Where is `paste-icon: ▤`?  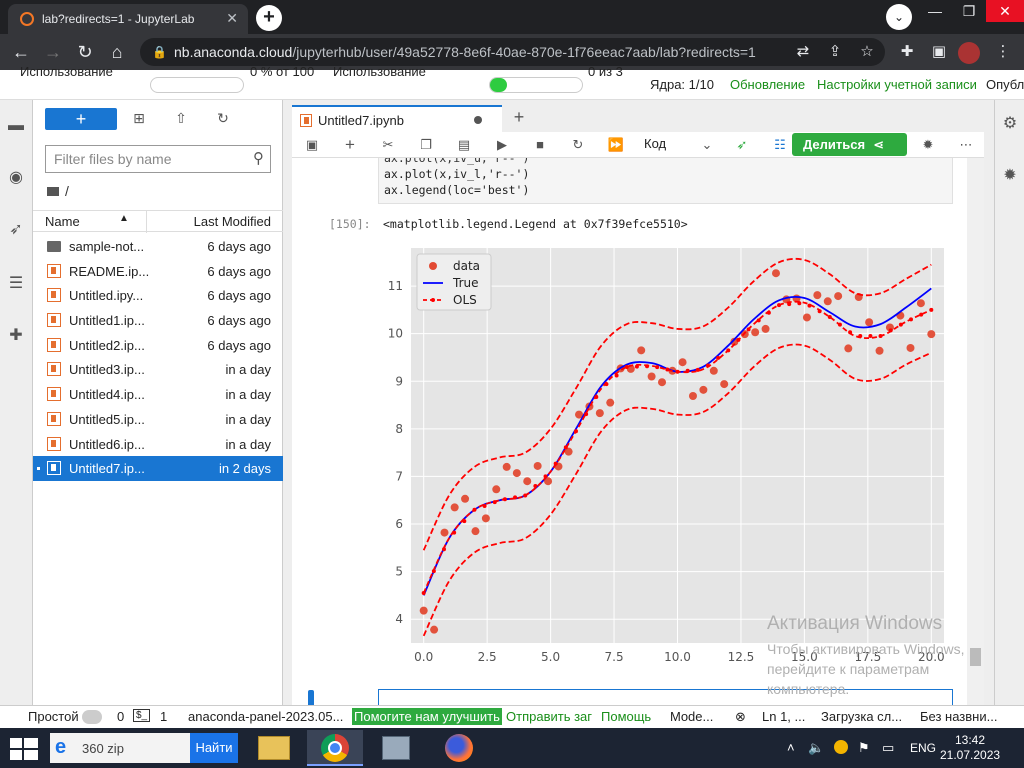 paste-icon: ▤ is located at coordinates (464, 145).